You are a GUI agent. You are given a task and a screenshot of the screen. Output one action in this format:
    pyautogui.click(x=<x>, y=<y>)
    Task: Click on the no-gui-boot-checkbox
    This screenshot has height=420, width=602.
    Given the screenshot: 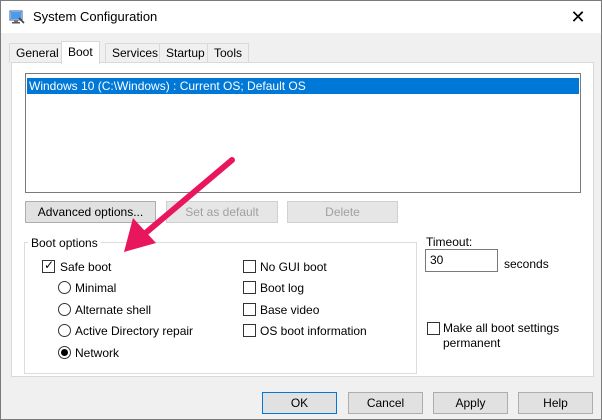 What is the action you would take?
    pyautogui.click(x=249, y=266)
    